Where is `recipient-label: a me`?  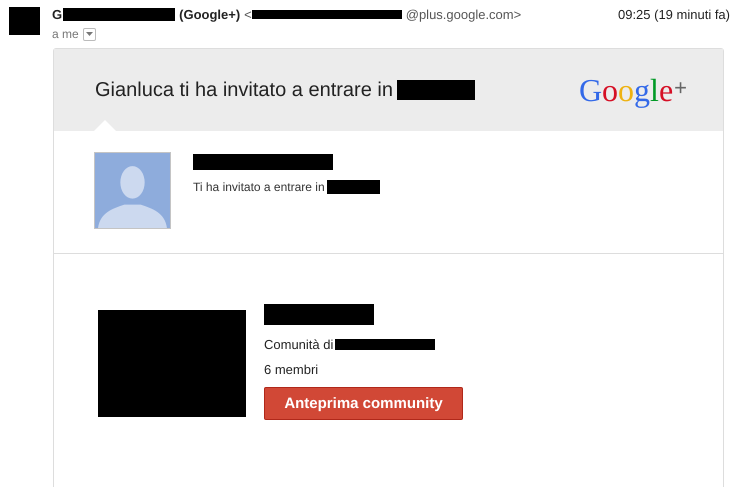 recipient-label: a me is located at coordinates (65, 34).